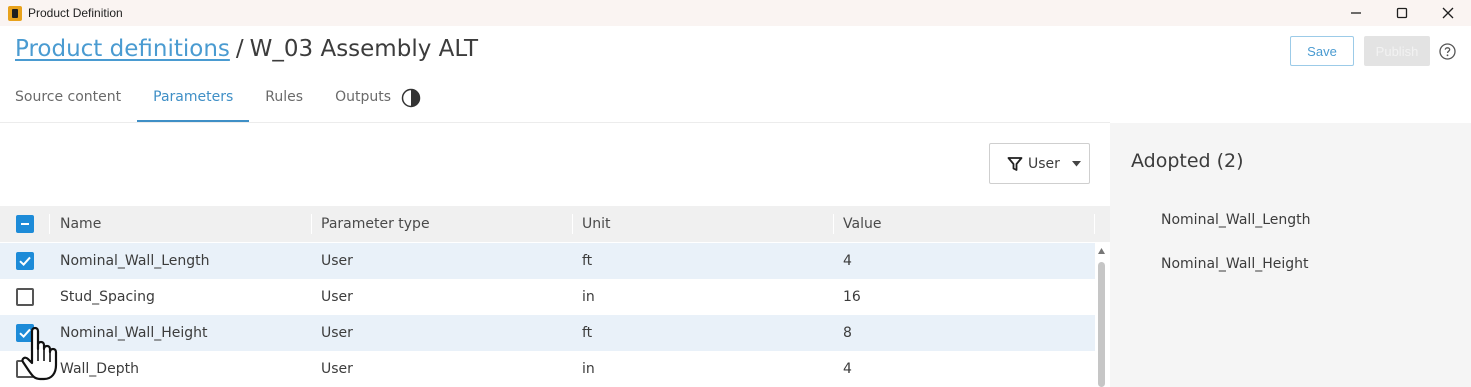  What do you see at coordinates (852, 297) in the screenshot?
I see `cell-value: 16` at bounding box center [852, 297].